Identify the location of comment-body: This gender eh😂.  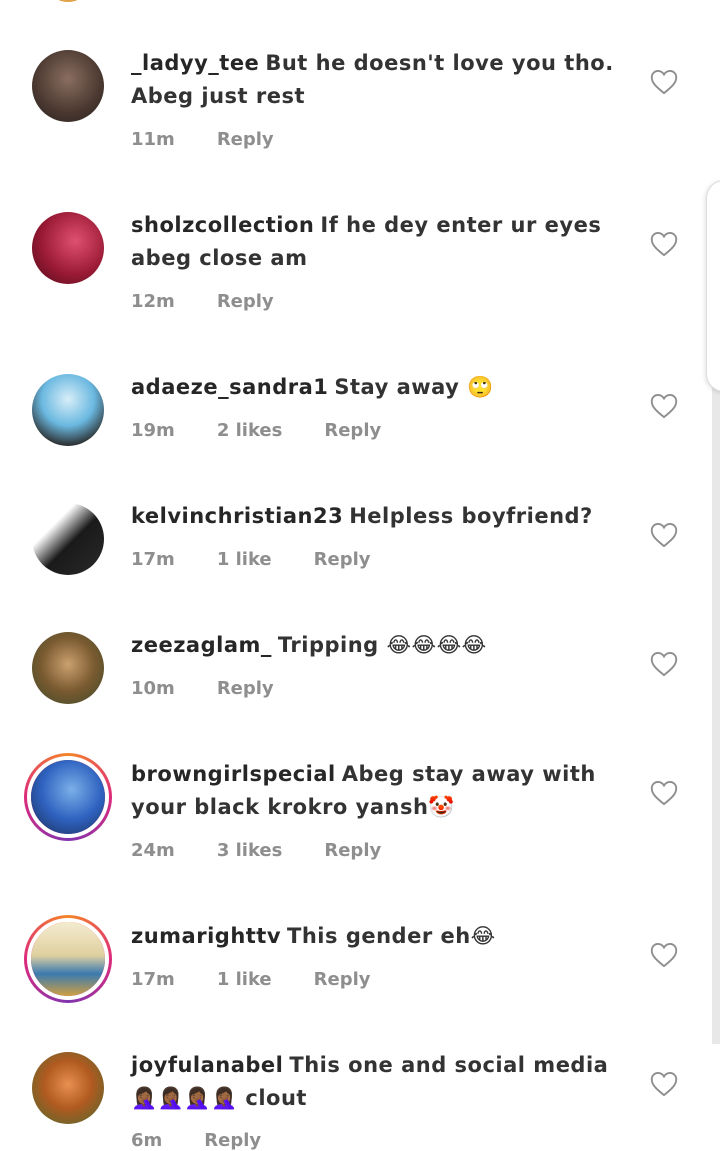
(391, 936).